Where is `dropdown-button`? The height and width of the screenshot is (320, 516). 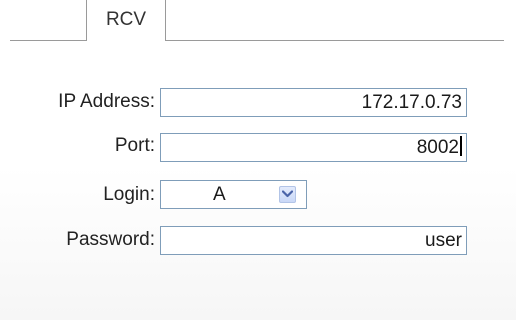
dropdown-button is located at coordinates (287, 194).